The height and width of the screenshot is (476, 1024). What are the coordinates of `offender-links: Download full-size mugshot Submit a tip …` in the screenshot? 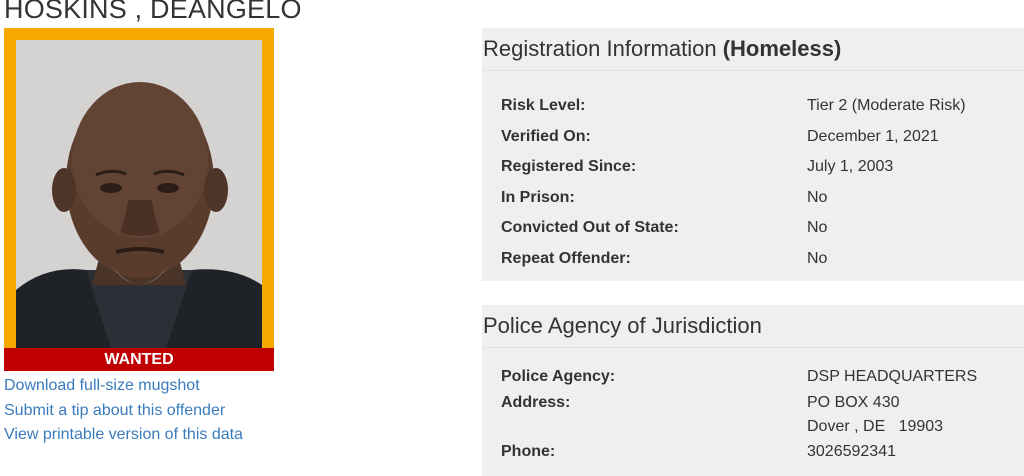 It's located at (123, 411).